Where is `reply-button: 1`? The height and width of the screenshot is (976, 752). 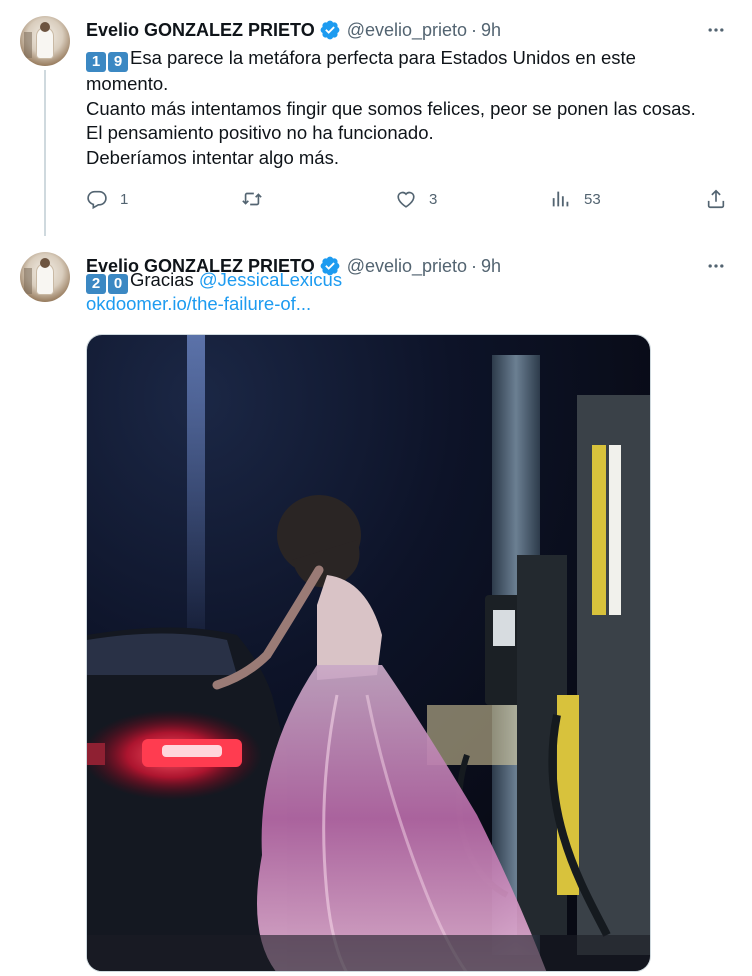
reply-button: 1 is located at coordinates (107, 199).